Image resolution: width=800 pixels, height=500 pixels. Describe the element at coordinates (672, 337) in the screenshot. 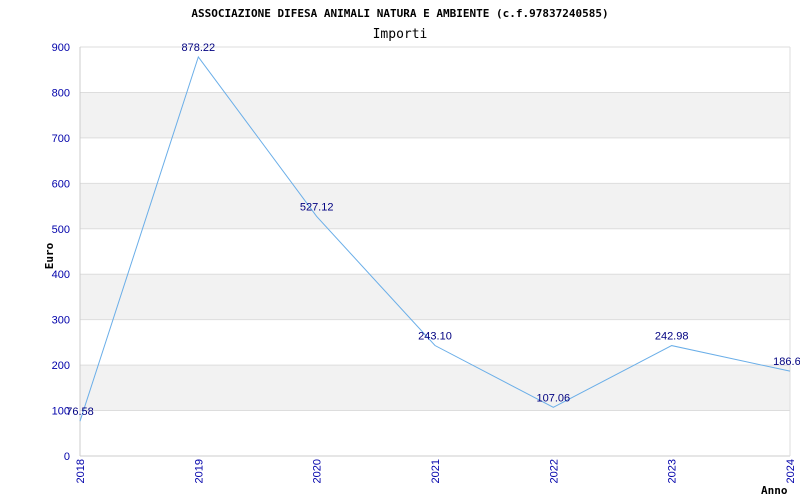

I see `data-label-2023: 242.98` at that location.